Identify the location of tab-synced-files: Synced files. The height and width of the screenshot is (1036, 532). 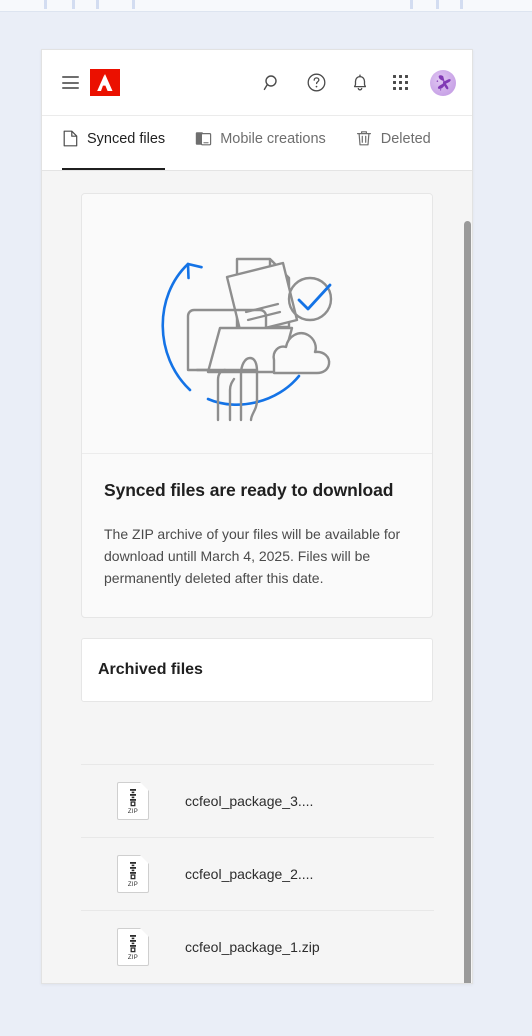
(114, 143).